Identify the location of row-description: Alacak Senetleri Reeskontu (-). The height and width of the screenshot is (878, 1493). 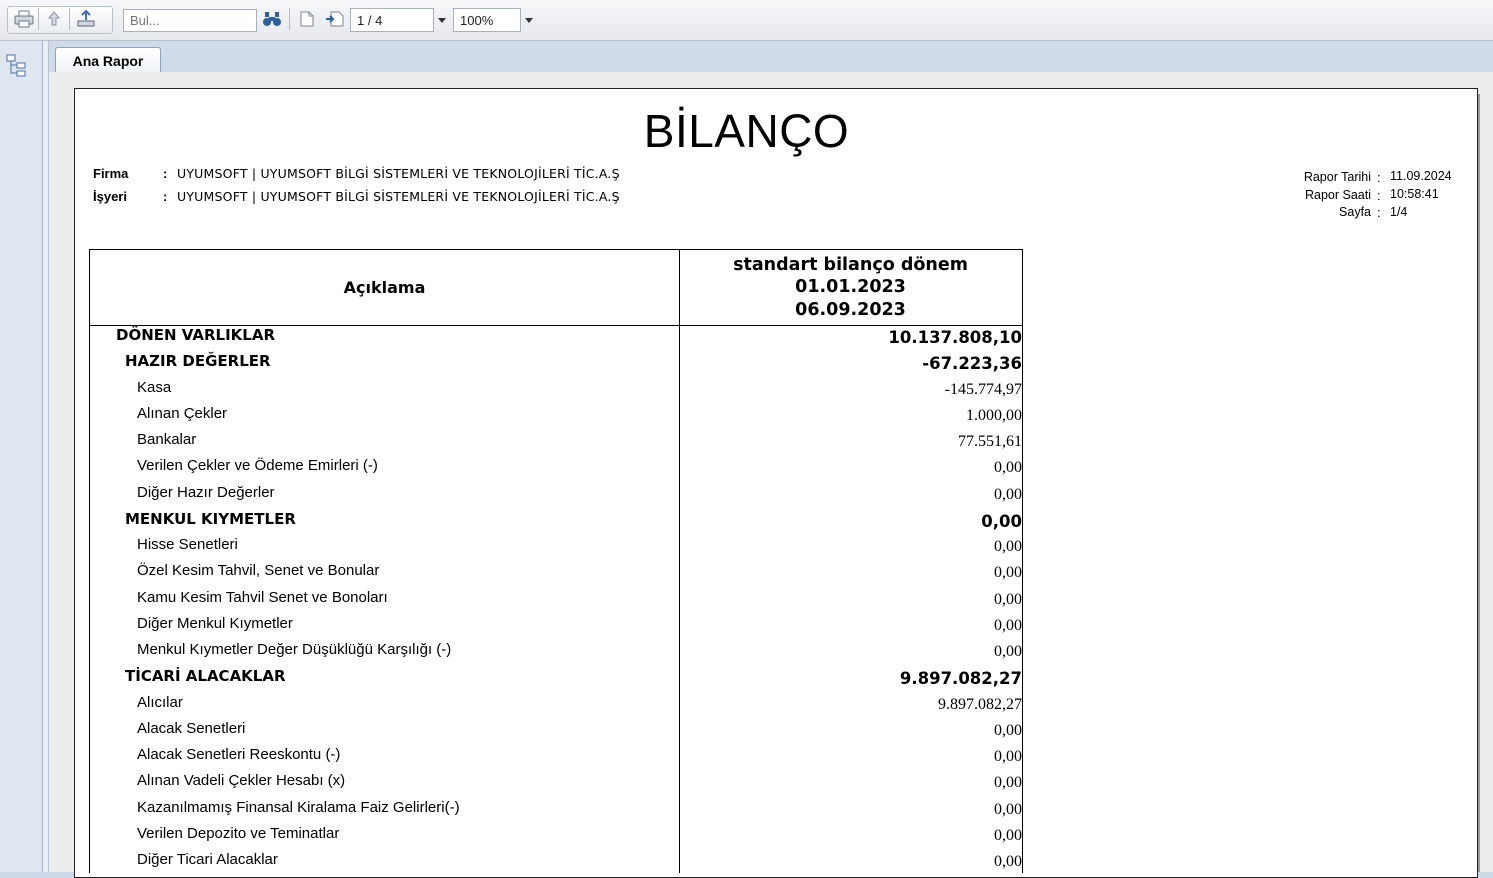
(239, 754).